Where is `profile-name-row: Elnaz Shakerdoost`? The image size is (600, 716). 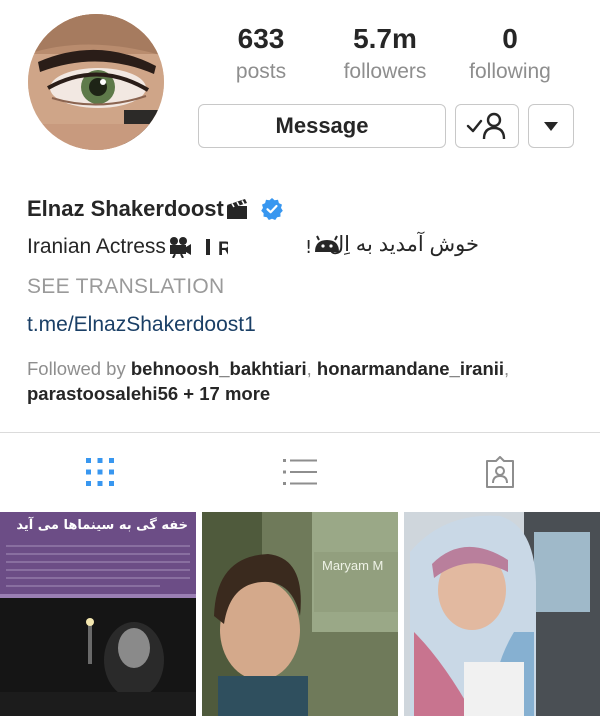 profile-name-row: Elnaz Shakerdoost is located at coordinates (155, 209).